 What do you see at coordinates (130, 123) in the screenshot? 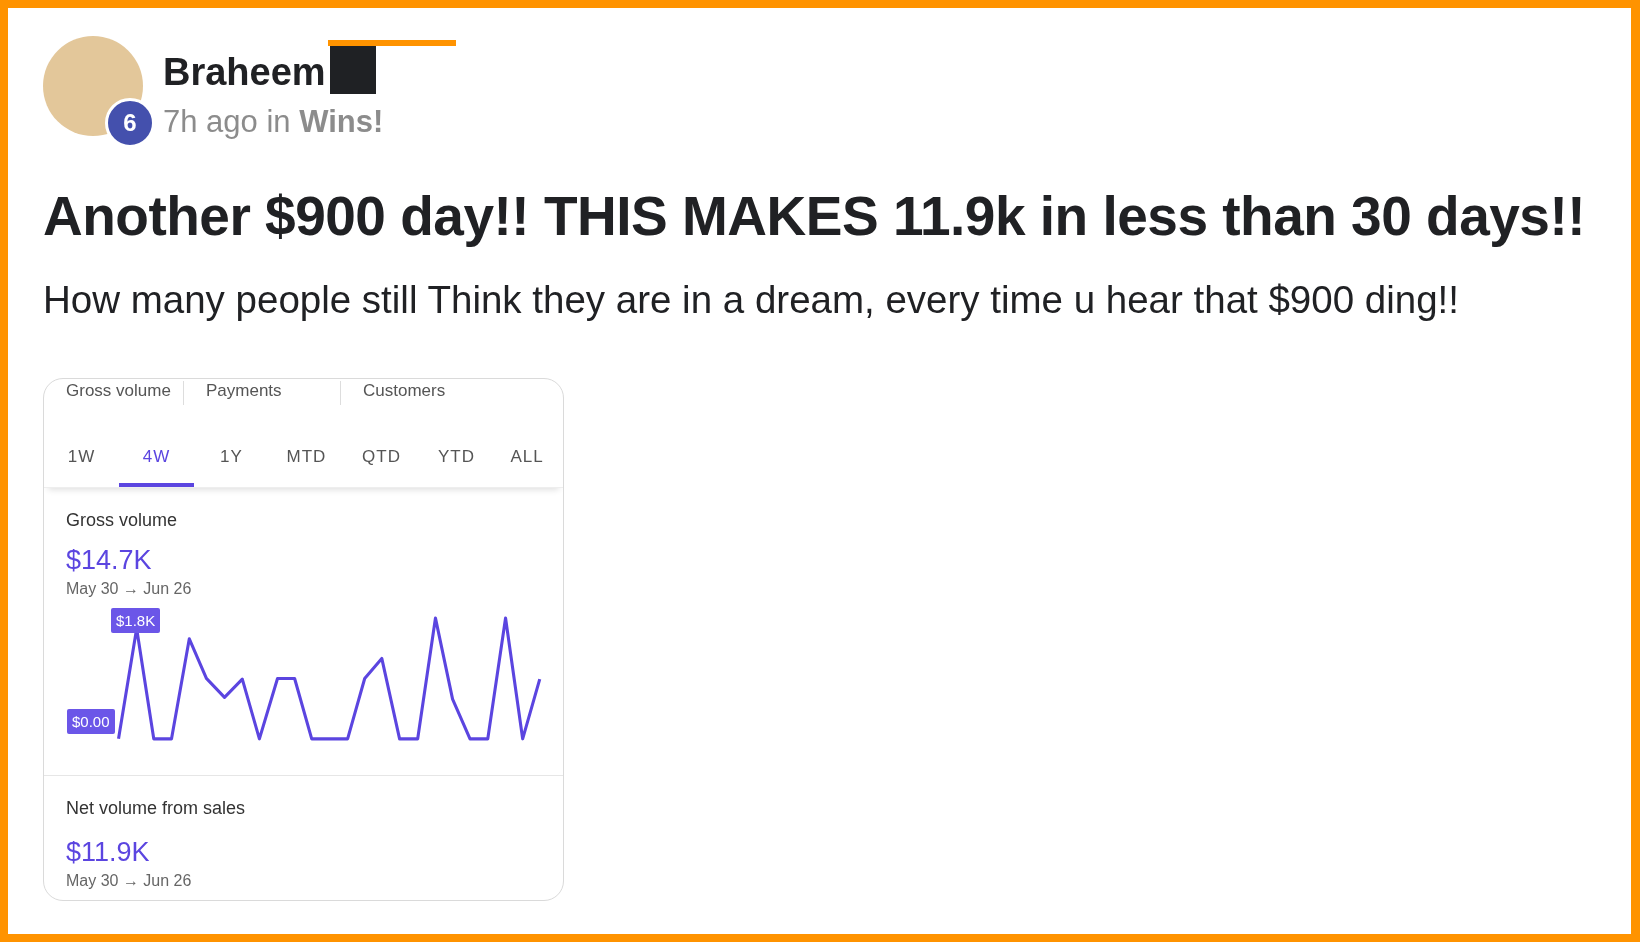
I see `level-badge: 6` at bounding box center [130, 123].